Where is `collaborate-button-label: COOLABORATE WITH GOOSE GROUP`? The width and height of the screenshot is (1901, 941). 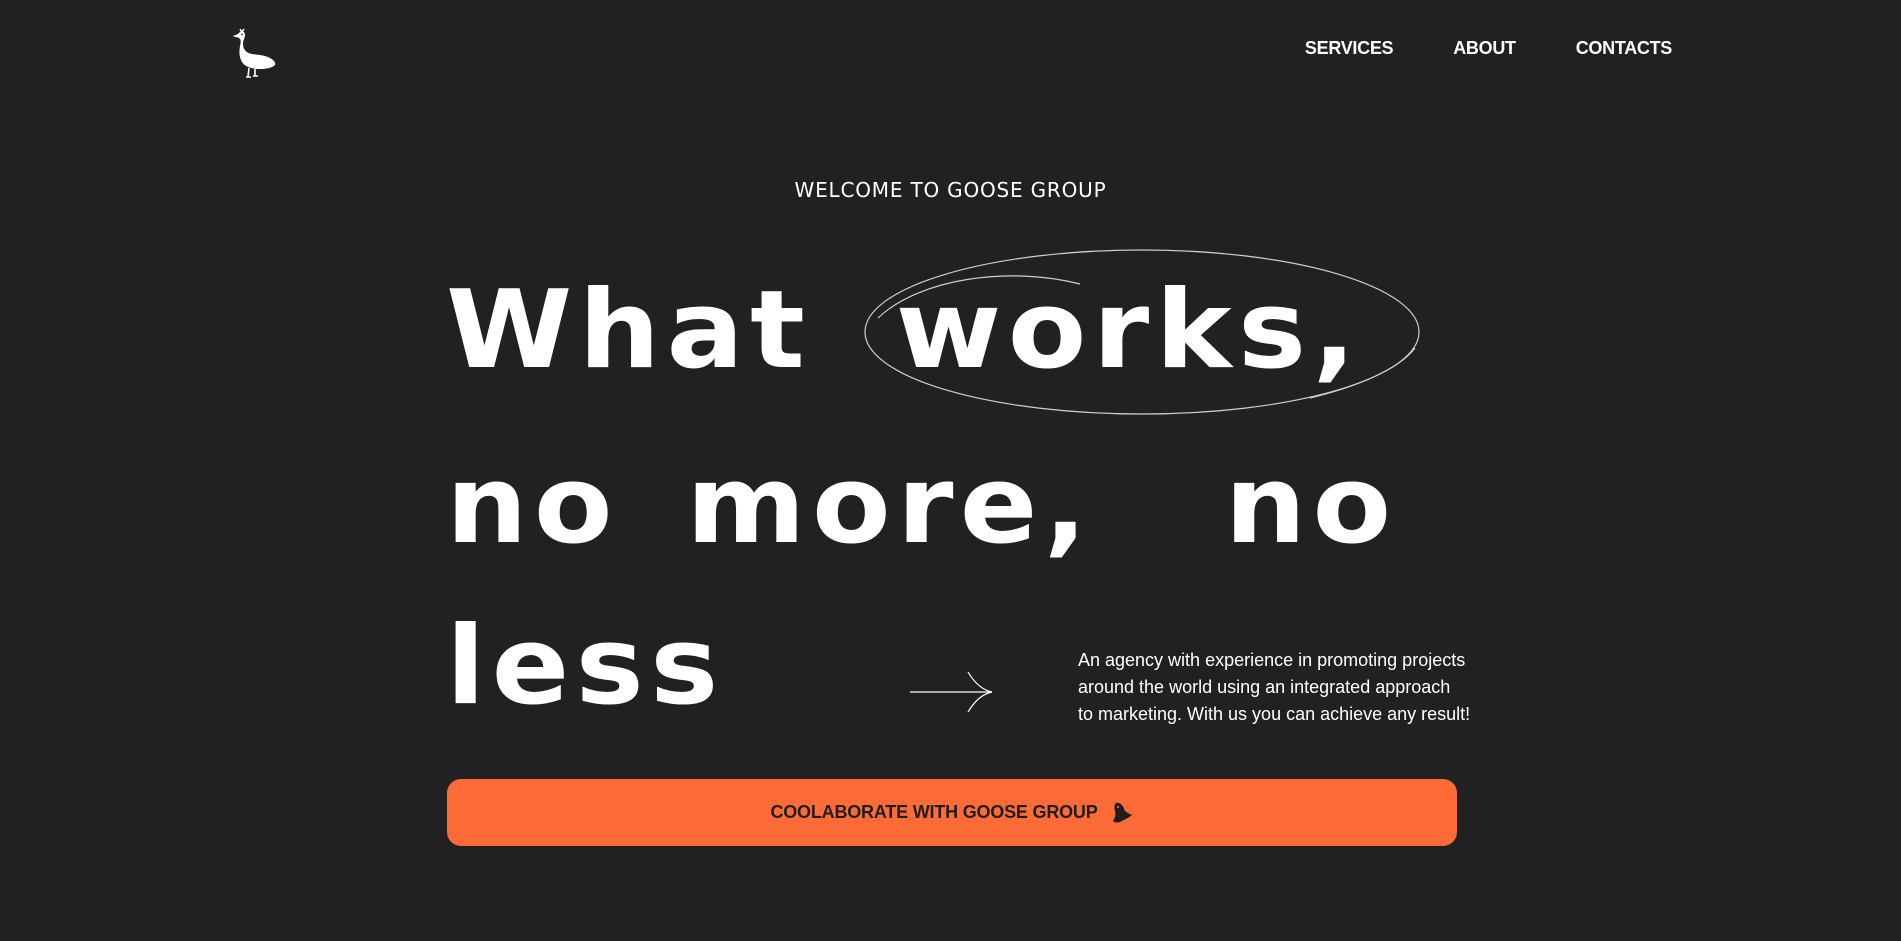 collaborate-button-label: COOLABORATE WITH GOOSE GROUP is located at coordinates (934, 812).